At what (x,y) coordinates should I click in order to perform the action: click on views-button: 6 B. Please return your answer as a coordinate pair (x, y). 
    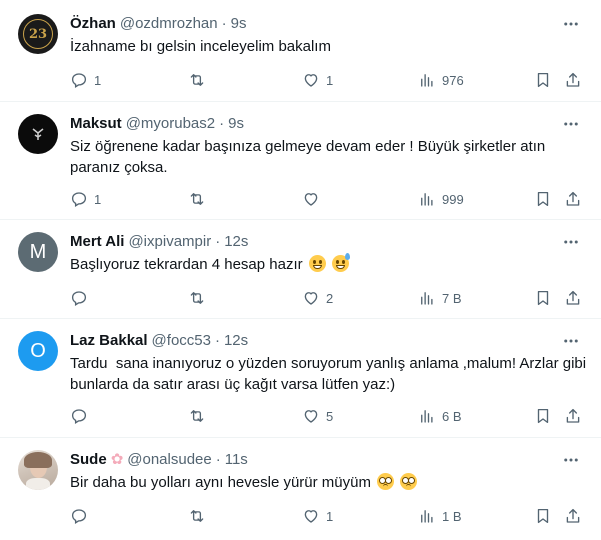
    Looking at the image, I should click on (440, 416).